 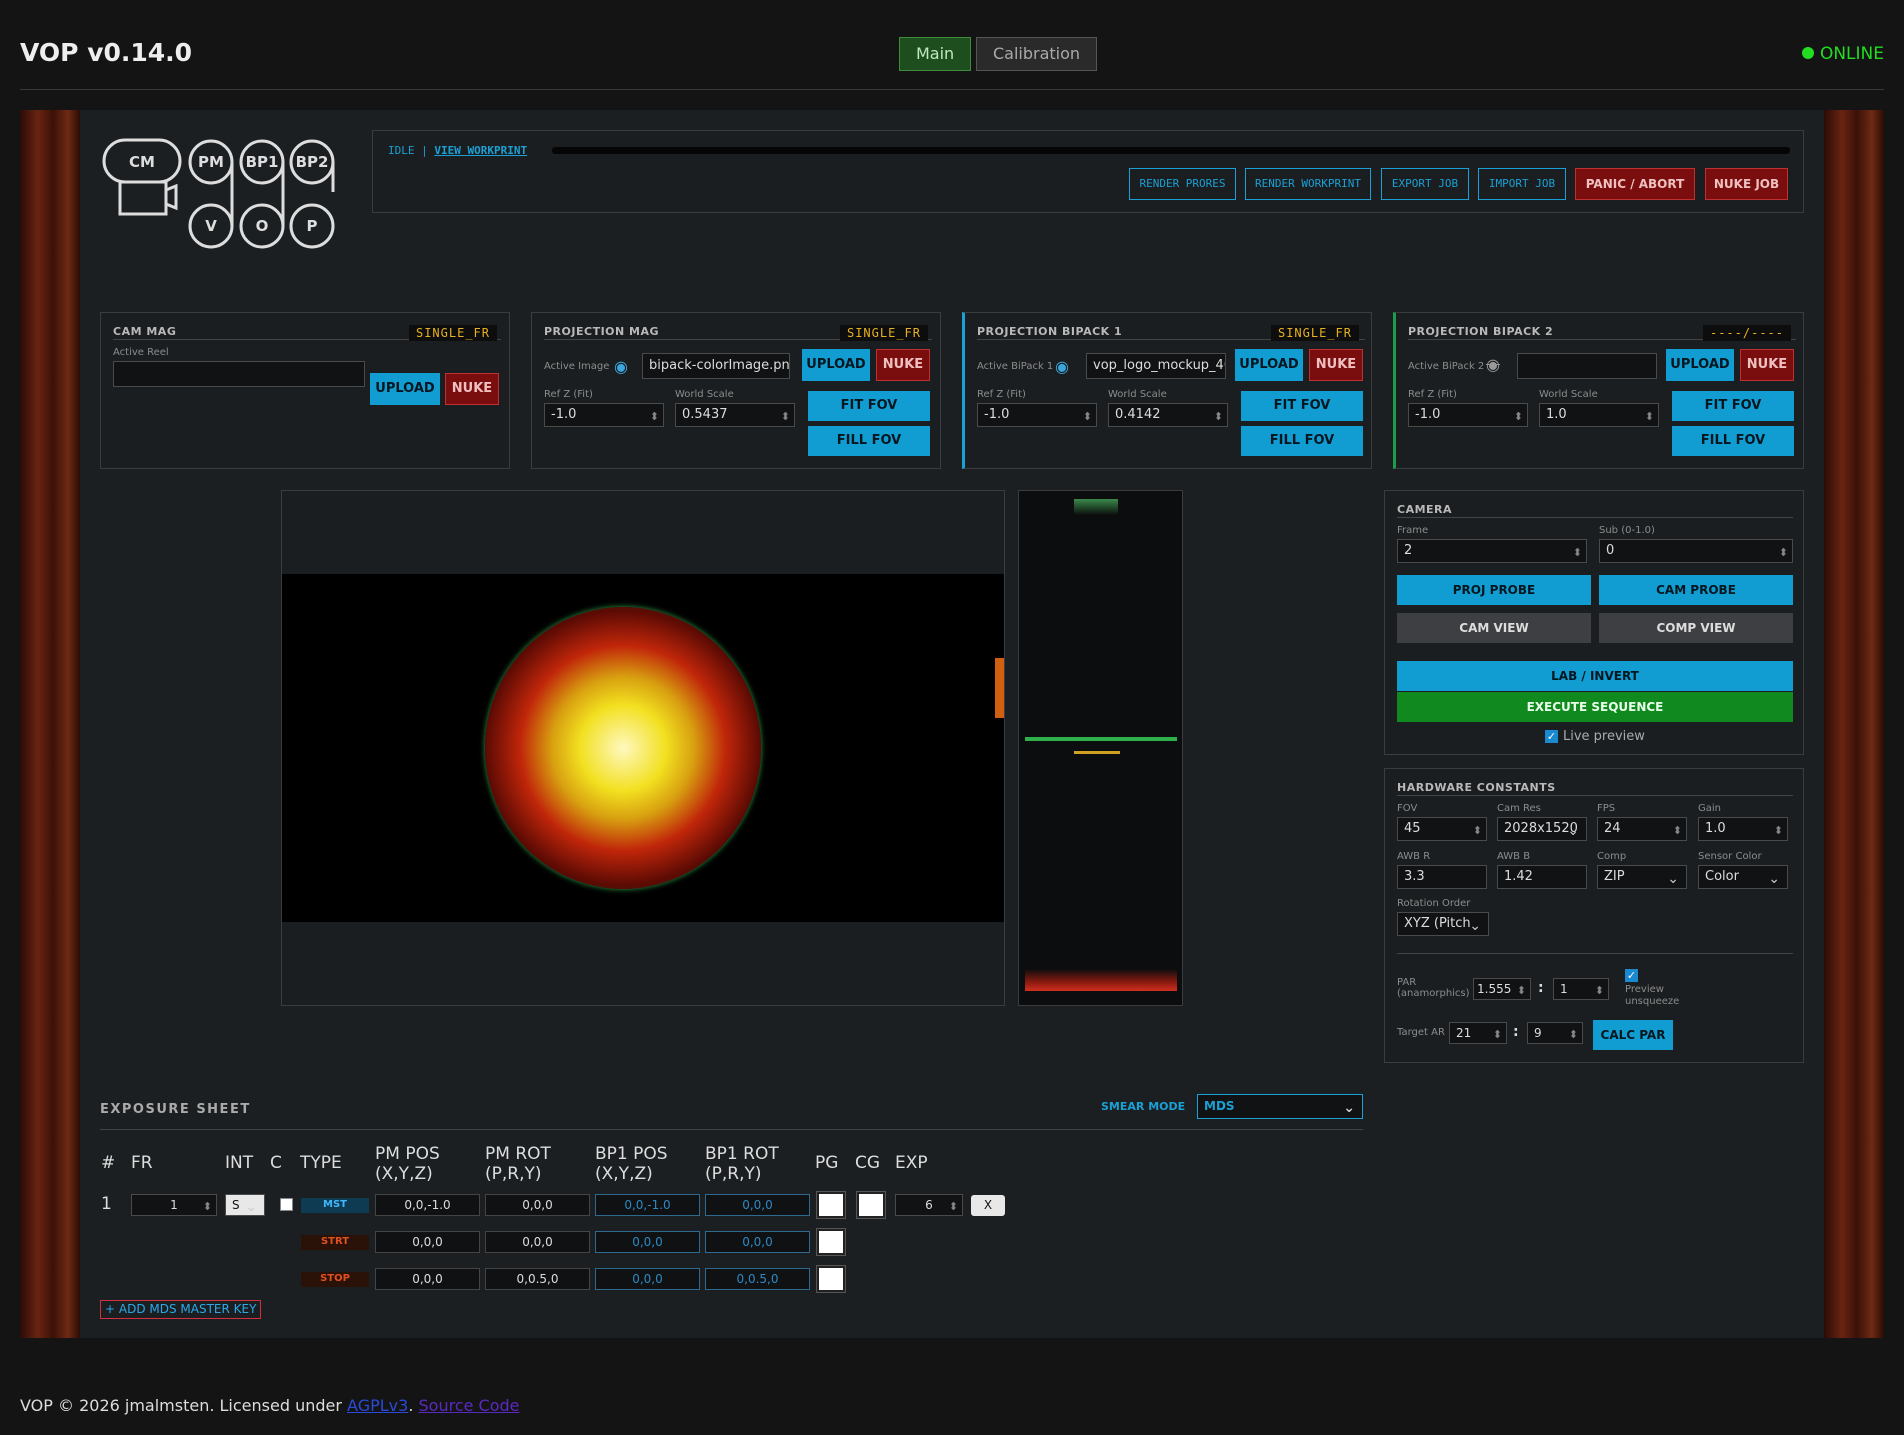 What do you see at coordinates (1493, 364) in the screenshot?
I see `eye-off-icon: ◉` at bounding box center [1493, 364].